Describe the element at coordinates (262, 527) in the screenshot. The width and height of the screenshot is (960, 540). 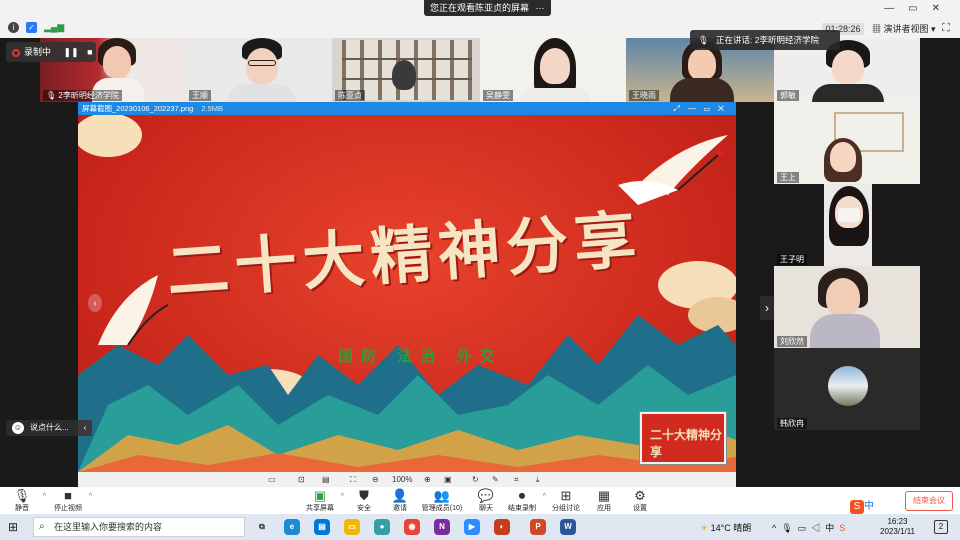
I see `task-view-icon: ⧉` at that location.